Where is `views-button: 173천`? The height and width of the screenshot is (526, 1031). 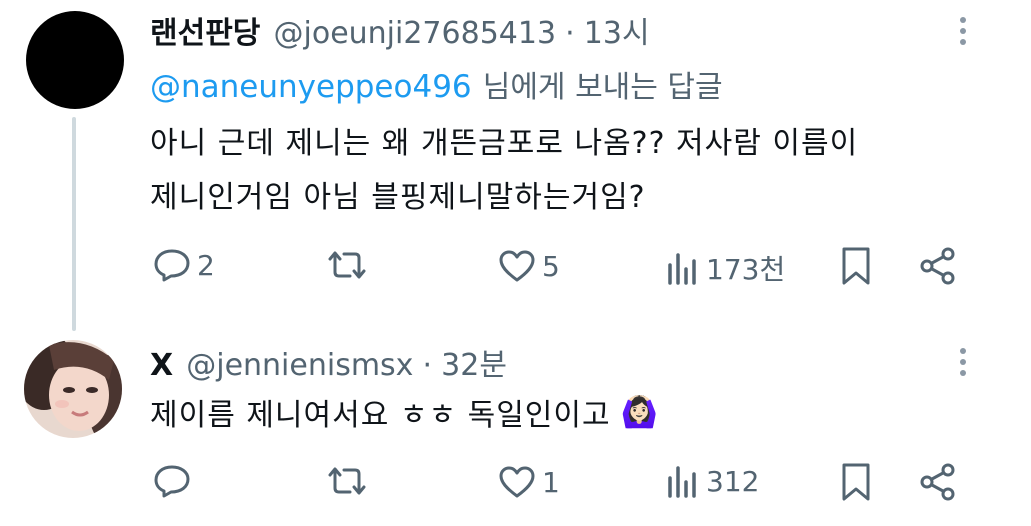 views-button: 173천 is located at coordinates (725, 268).